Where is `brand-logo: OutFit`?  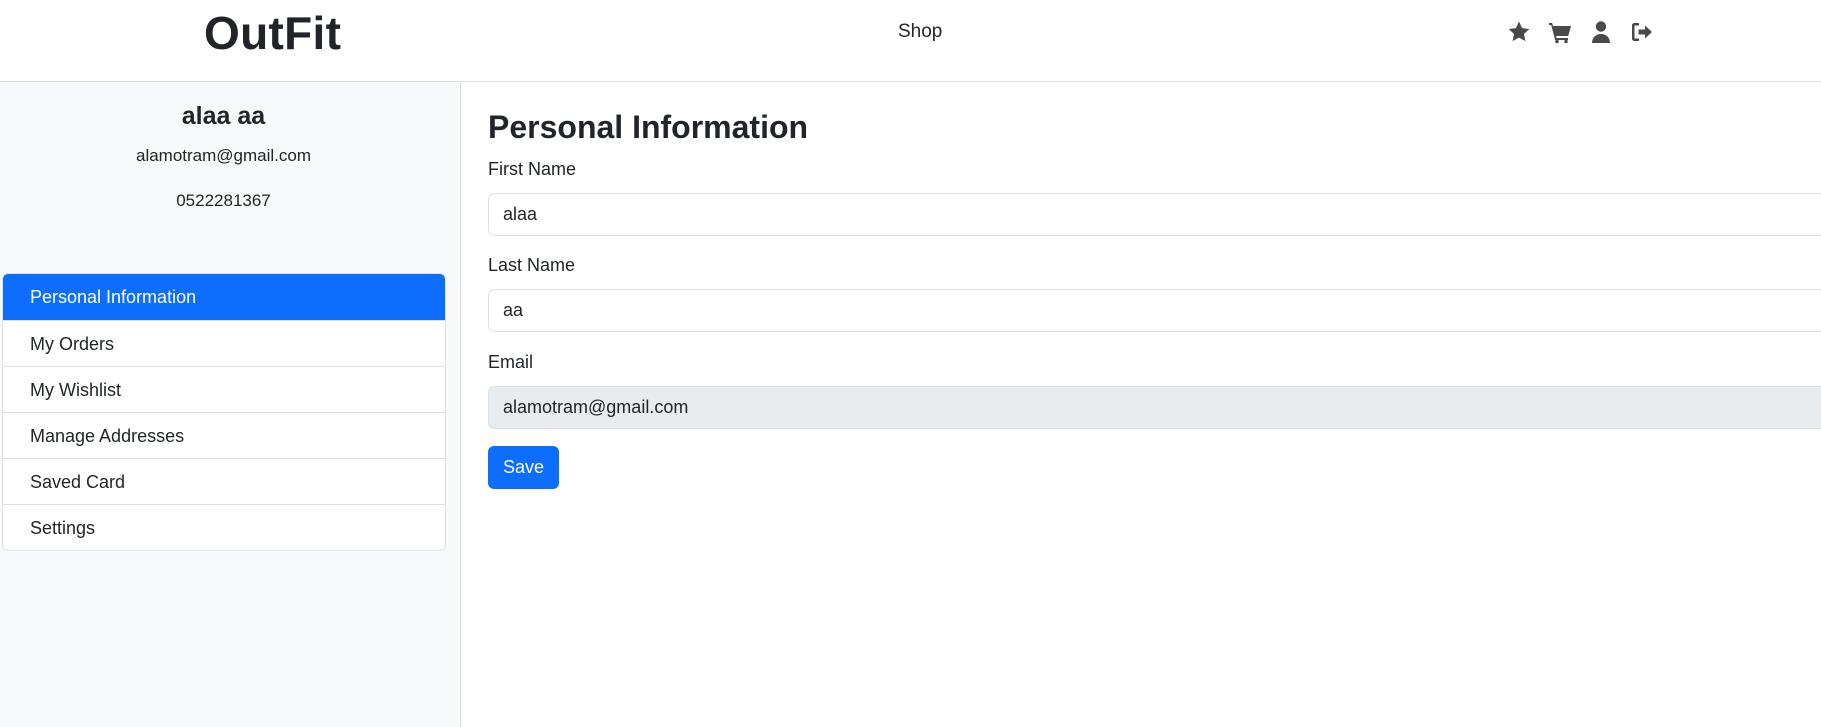 brand-logo: OutFit is located at coordinates (272, 33).